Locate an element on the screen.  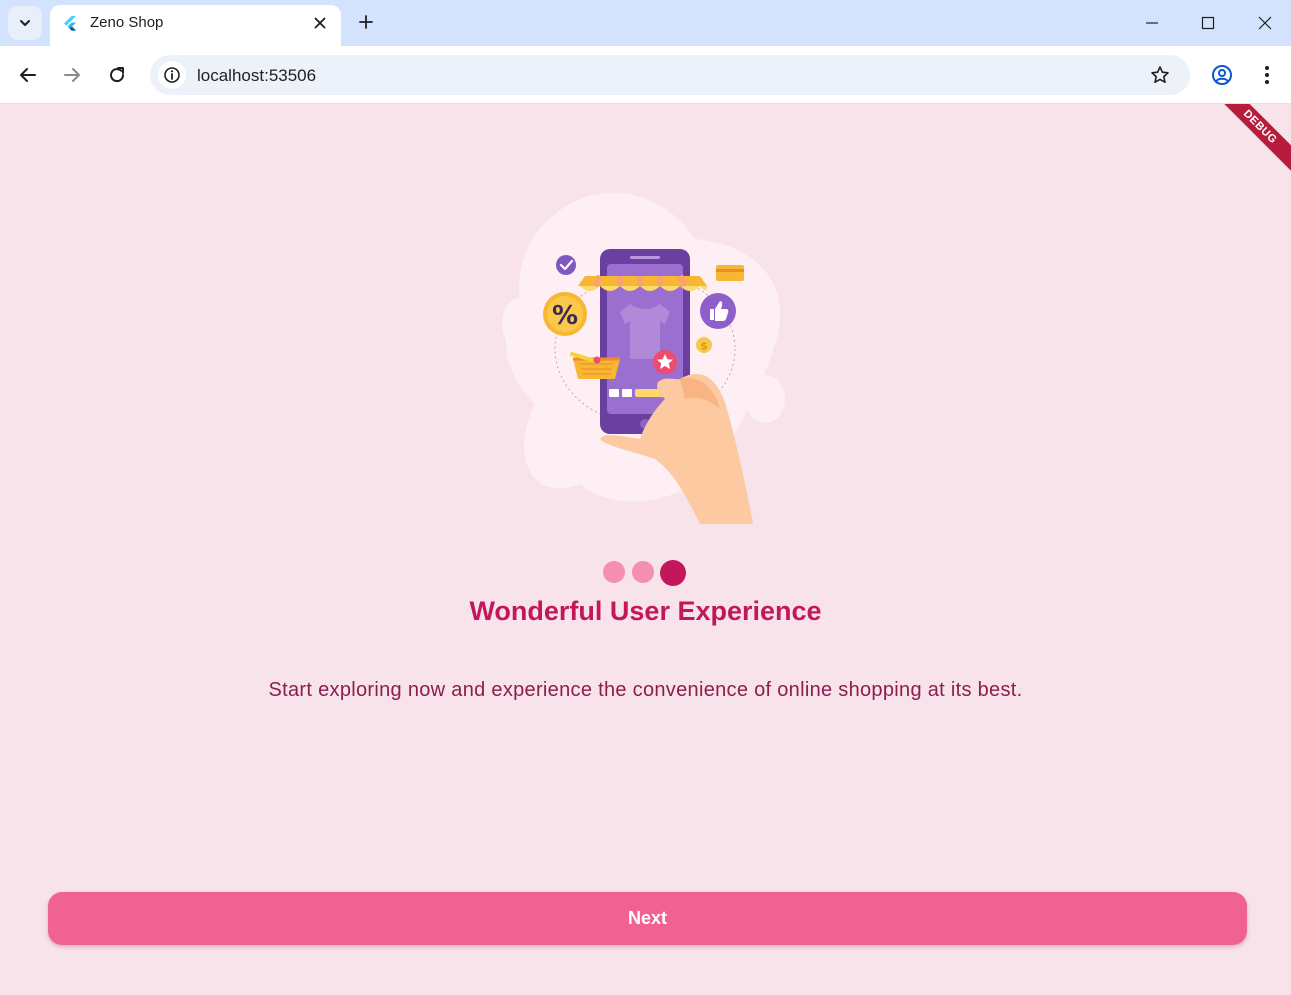
back-arrow-icon is located at coordinates (28, 75).